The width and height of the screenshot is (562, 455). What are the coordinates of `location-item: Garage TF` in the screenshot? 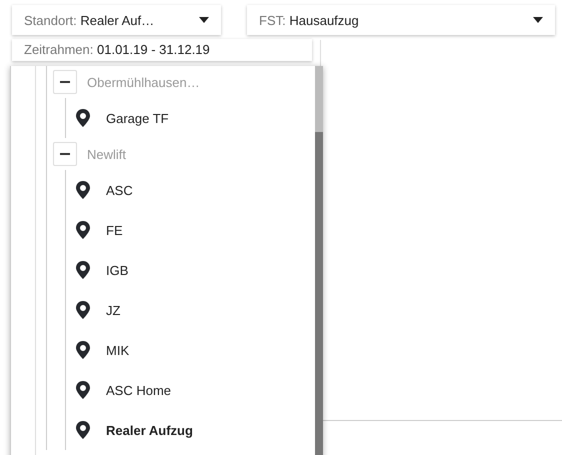 It's located at (195, 118).